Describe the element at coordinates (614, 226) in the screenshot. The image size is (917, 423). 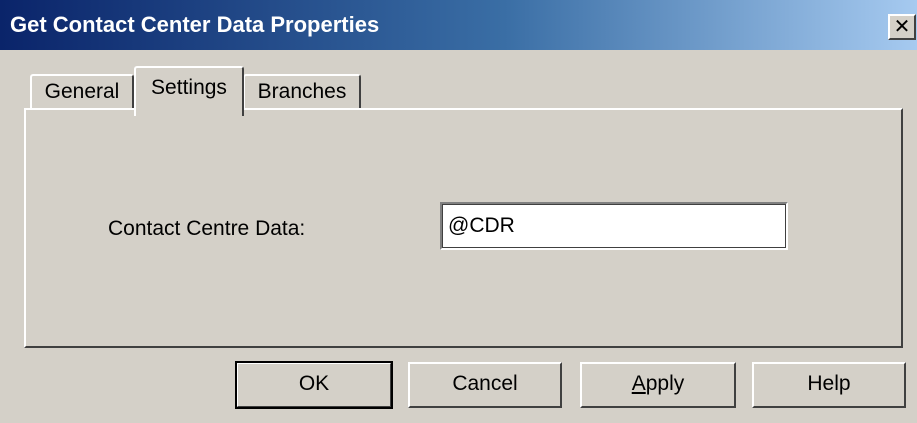
I see `contact-centre-data-input` at that location.